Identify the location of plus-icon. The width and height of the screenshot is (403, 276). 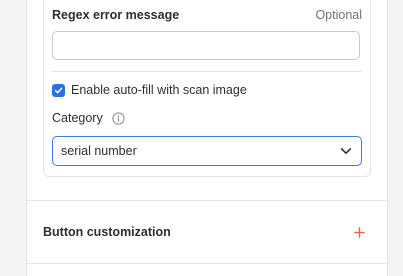
(359, 232).